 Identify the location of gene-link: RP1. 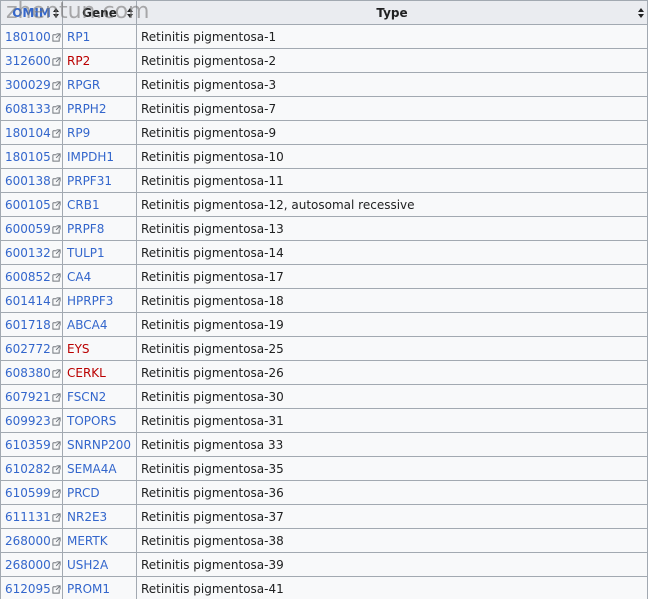
(78, 37).